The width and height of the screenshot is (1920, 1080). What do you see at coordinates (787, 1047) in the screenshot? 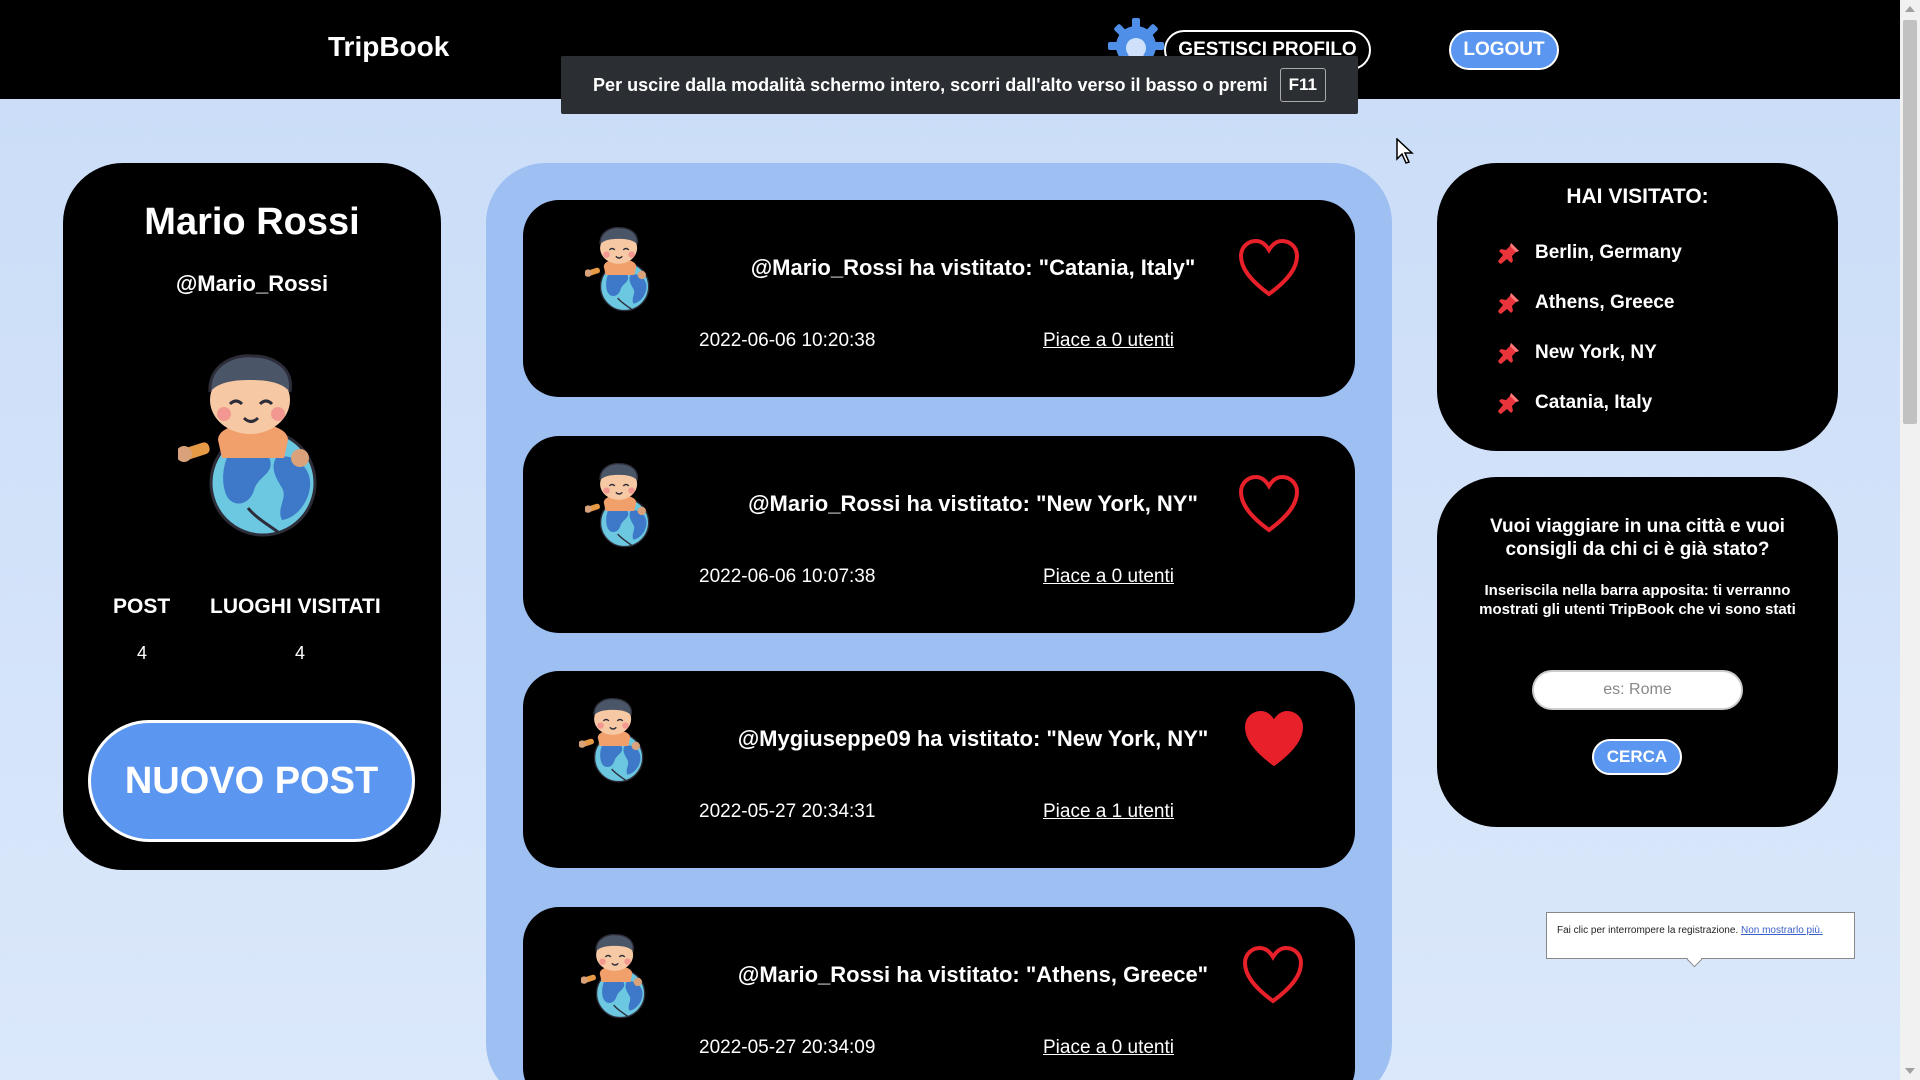
I see `post-date: 2022-05-27 20:34:09` at bounding box center [787, 1047].